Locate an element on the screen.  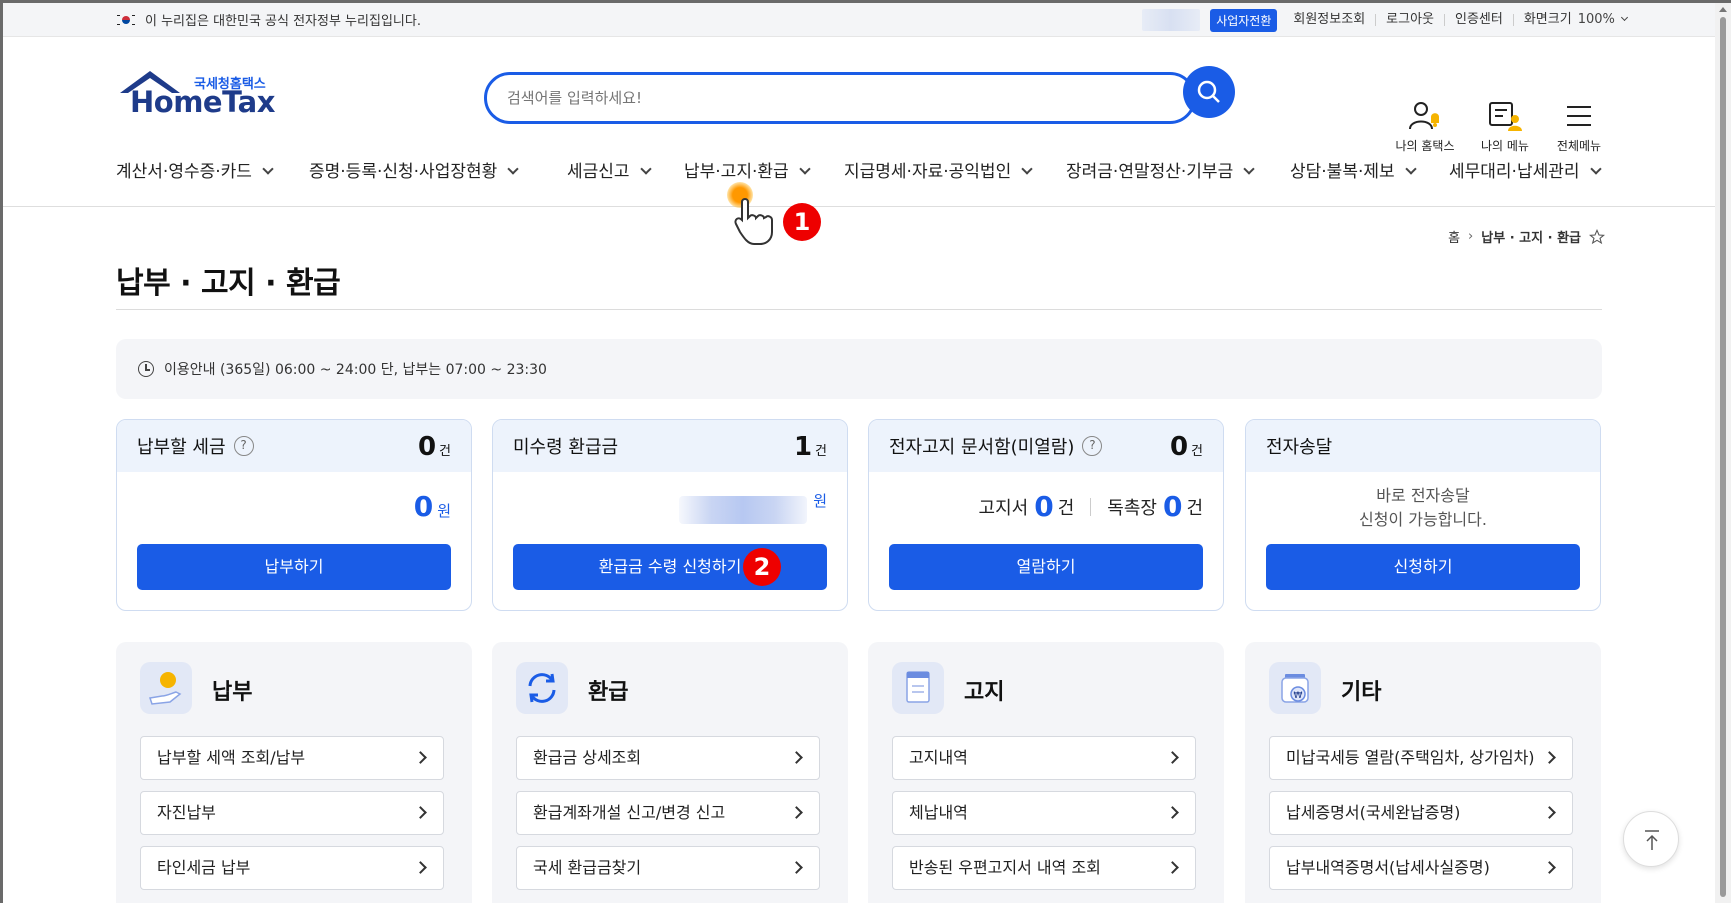
apply-e-delivery-button: 신청하기 is located at coordinates (1423, 567).